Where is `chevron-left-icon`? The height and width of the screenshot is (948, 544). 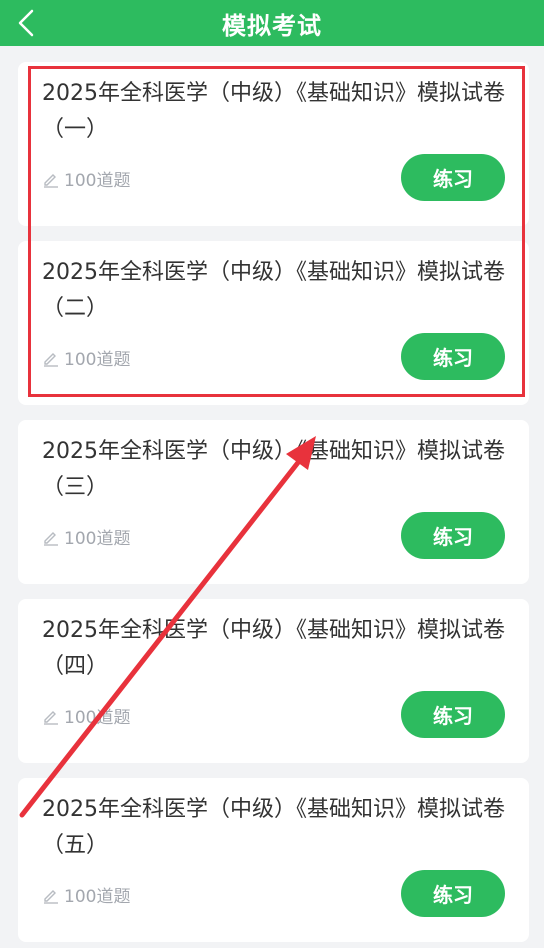 chevron-left-icon is located at coordinates (26, 23).